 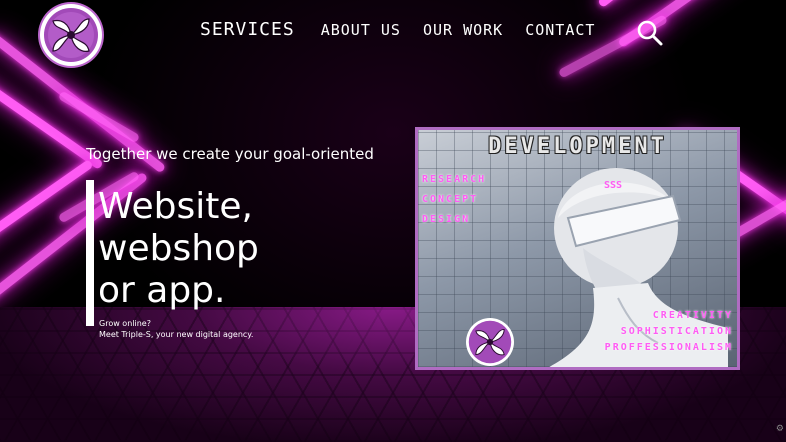 What do you see at coordinates (361, 30) in the screenshot?
I see `nav-about-us: ABOUT US` at bounding box center [361, 30].